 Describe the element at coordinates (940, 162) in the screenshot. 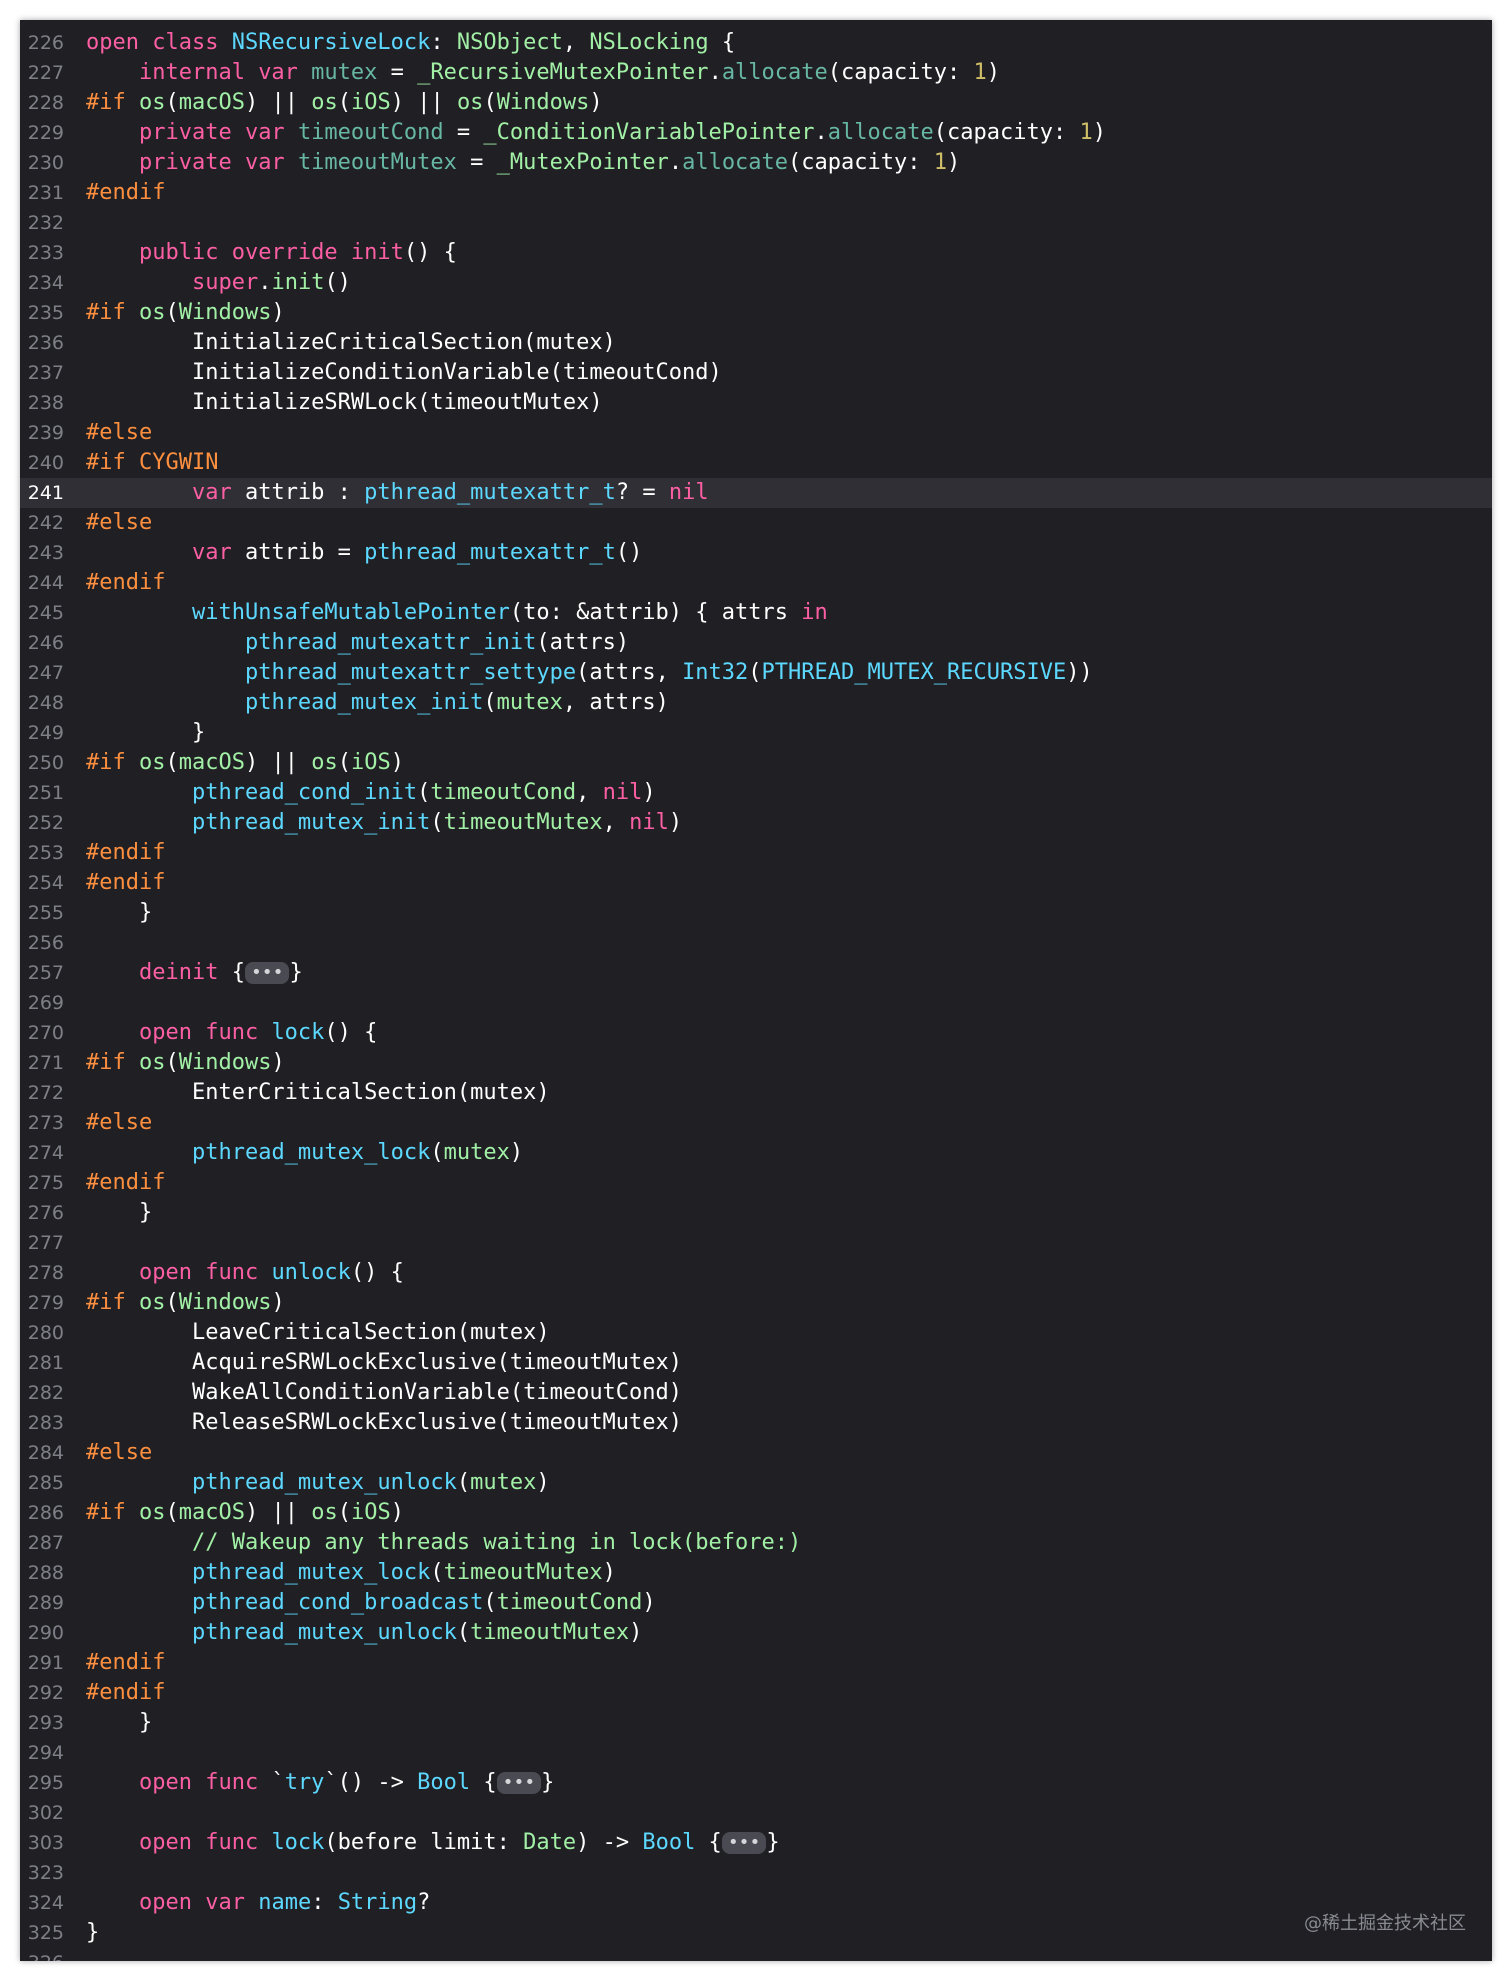

I see `code-token: 1` at that location.